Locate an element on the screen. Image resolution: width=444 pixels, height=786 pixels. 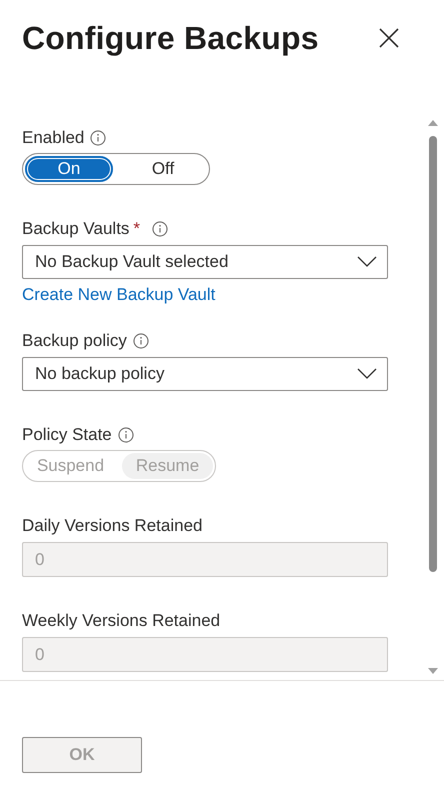
close-icon is located at coordinates (389, 38).